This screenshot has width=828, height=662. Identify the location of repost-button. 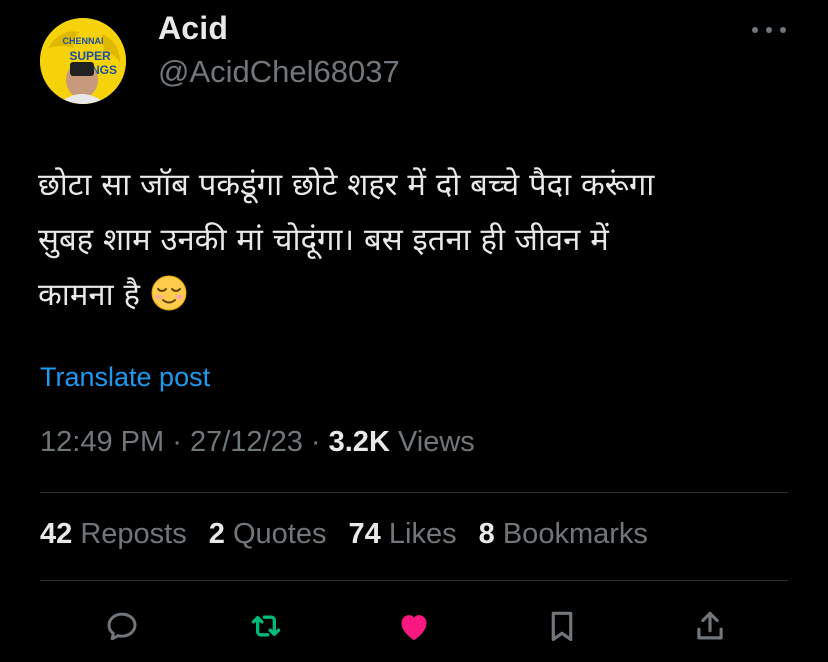
(266, 626).